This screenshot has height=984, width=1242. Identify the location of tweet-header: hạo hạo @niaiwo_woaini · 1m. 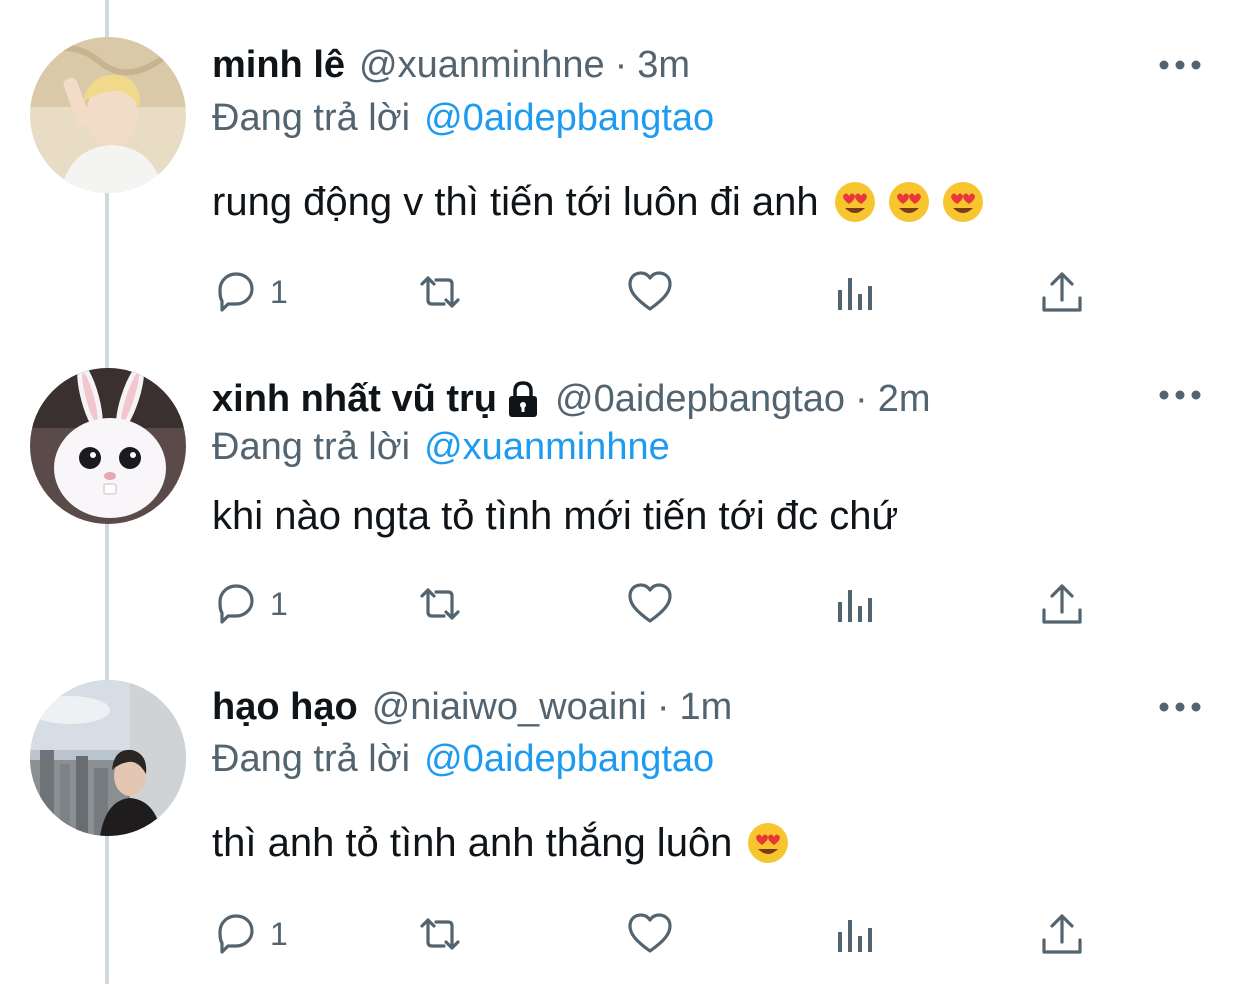
(472, 707).